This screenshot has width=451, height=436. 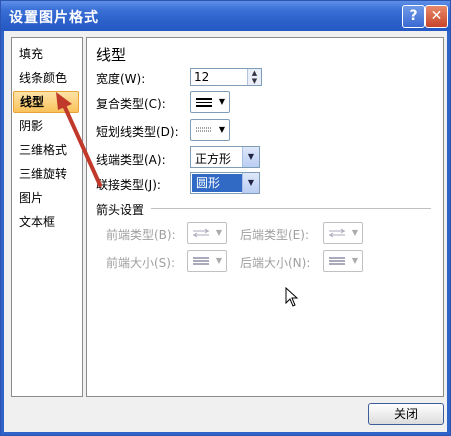 What do you see at coordinates (121, 79) in the screenshot?
I see `width-label: 宽度(W):` at bounding box center [121, 79].